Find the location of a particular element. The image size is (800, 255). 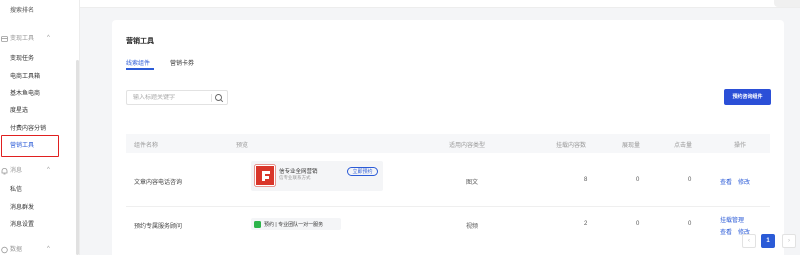

column-header-content-type: 适用内容类型 is located at coordinates (467, 146).